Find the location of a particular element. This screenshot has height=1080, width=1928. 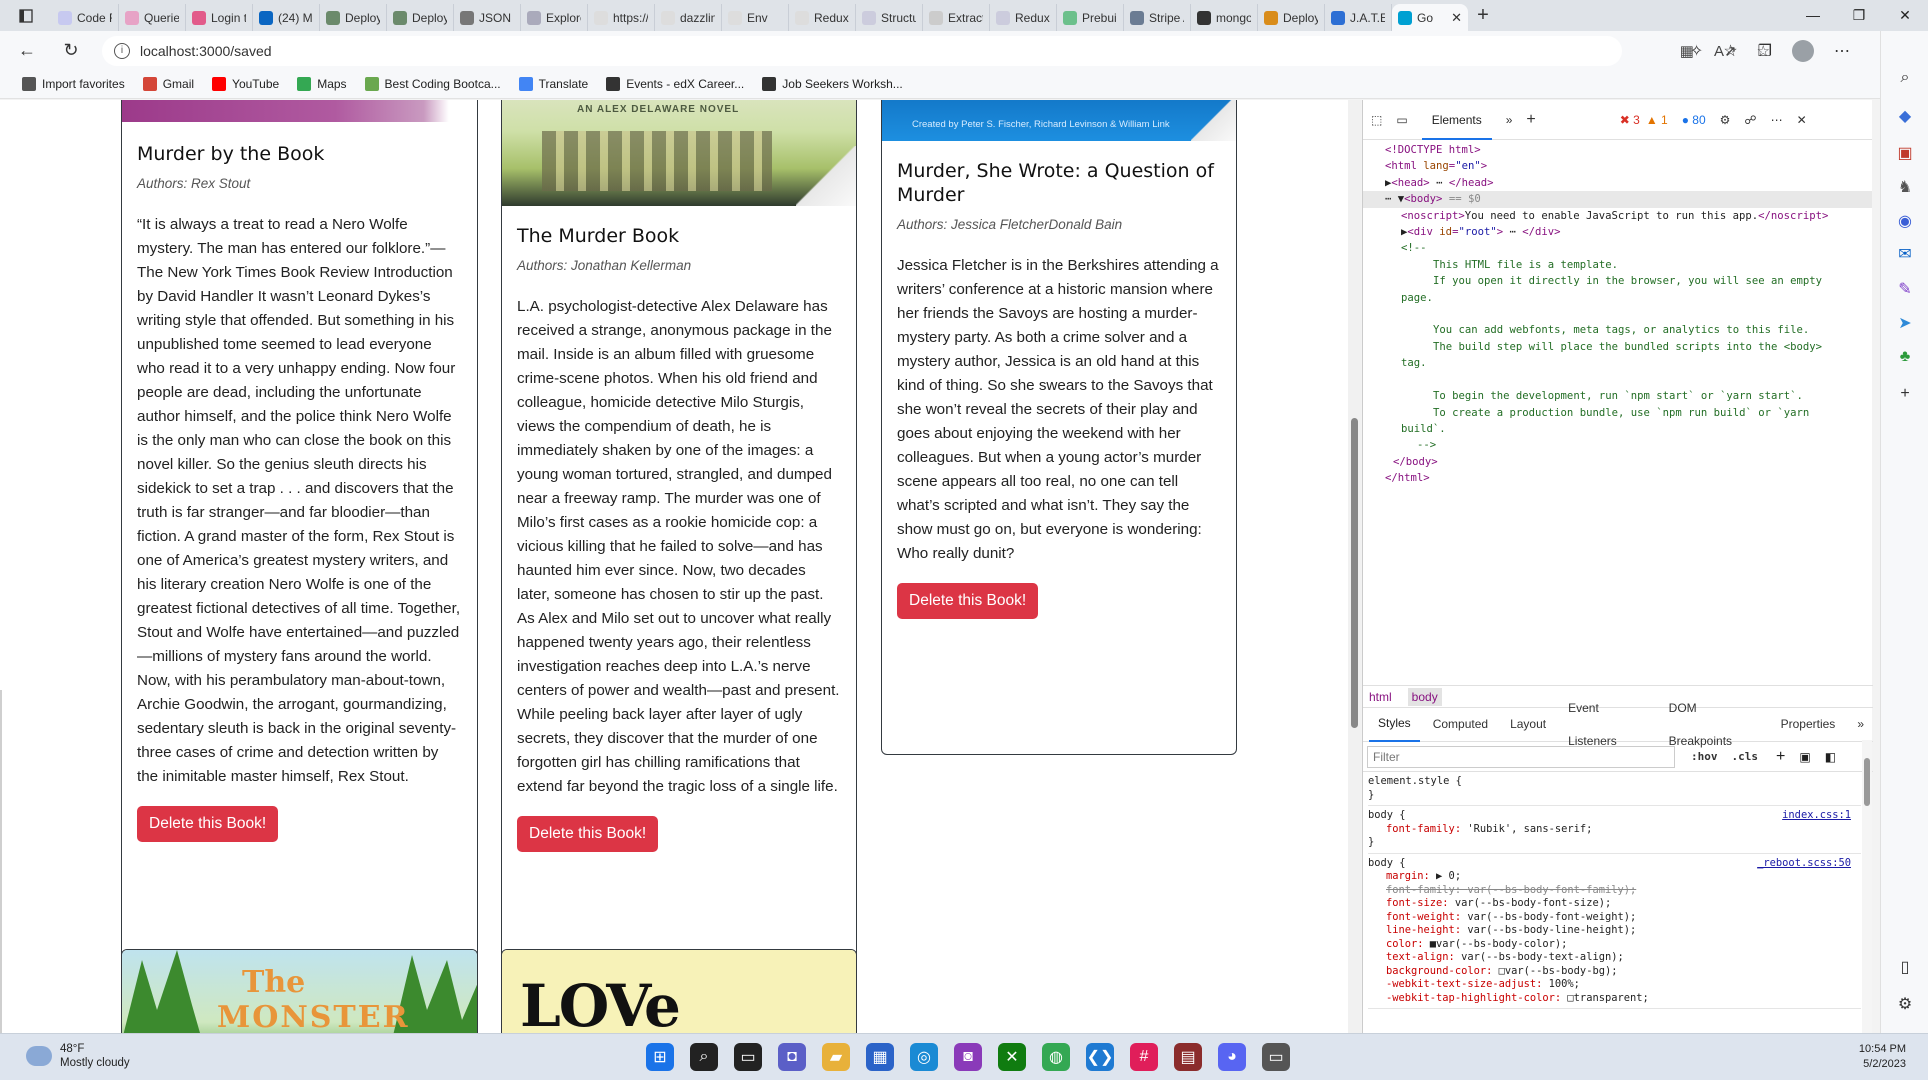

extensions-icon: ✧ is located at coordinates (1696, 51).